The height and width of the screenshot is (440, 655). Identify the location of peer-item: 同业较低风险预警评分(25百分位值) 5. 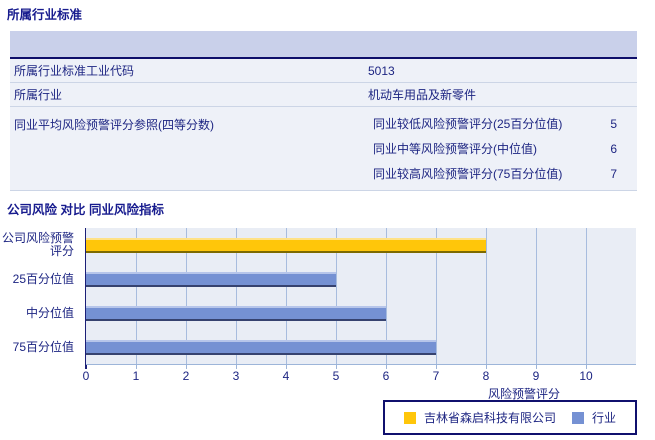
(502, 123).